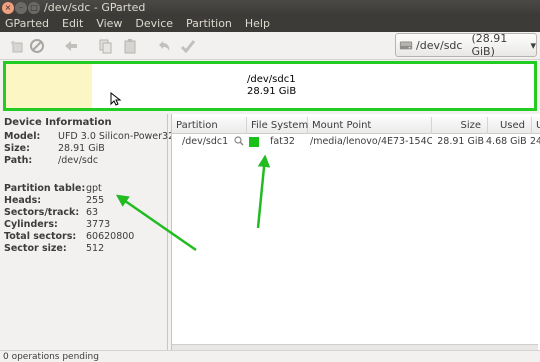 This screenshot has width=540, height=362. What do you see at coordinates (57, 224) in the screenshot?
I see `info-cylinders: Cylinders: 3773` at bounding box center [57, 224].